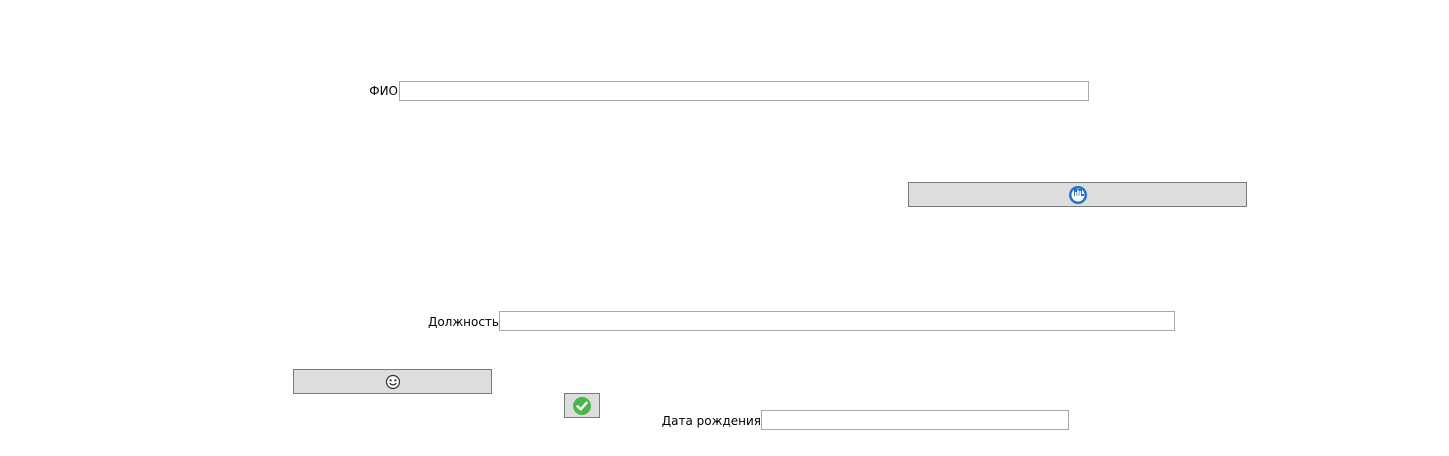 Image resolution: width=1449 pixels, height=456 pixels. Describe the element at coordinates (837, 321) in the screenshot. I see `position-input` at that location.